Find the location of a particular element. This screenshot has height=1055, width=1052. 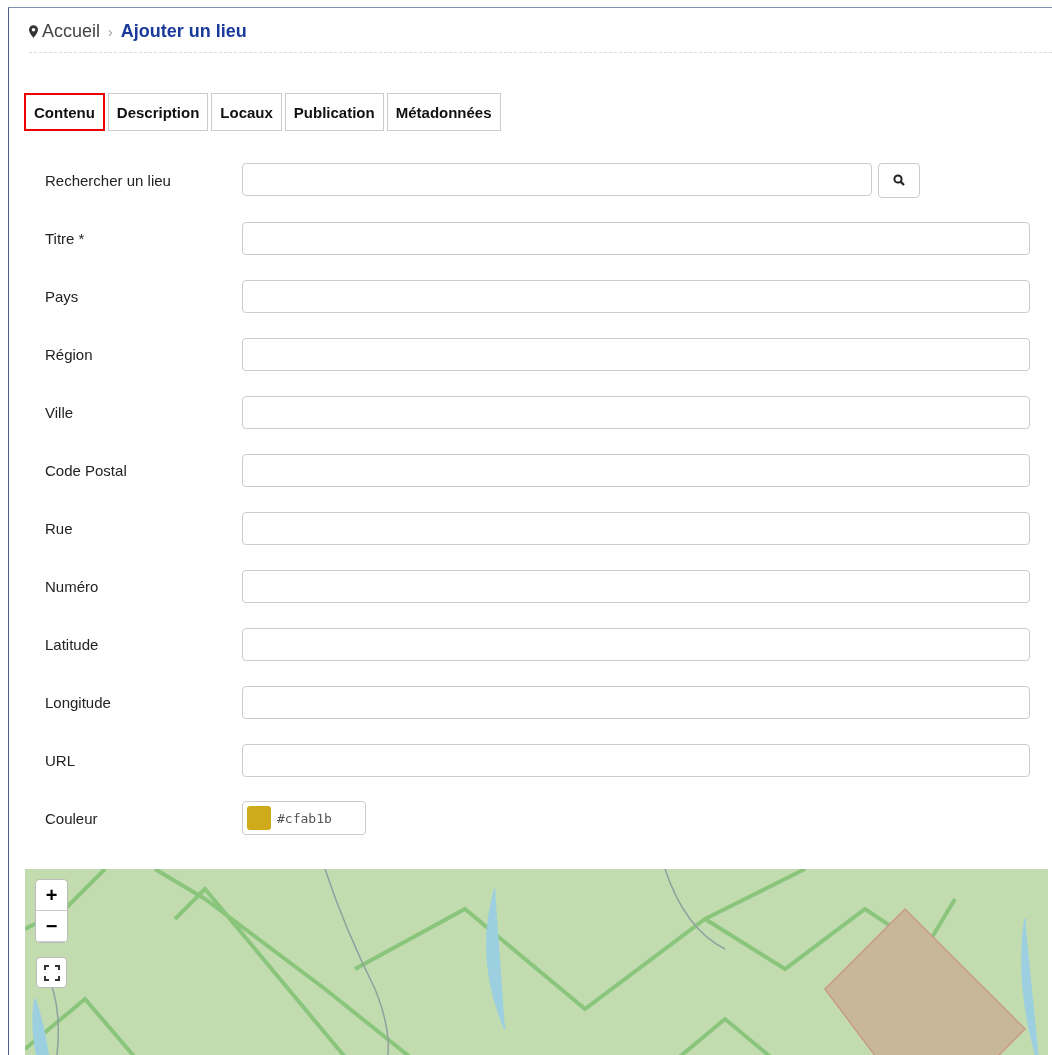

field-label: Pays is located at coordinates (62, 296).